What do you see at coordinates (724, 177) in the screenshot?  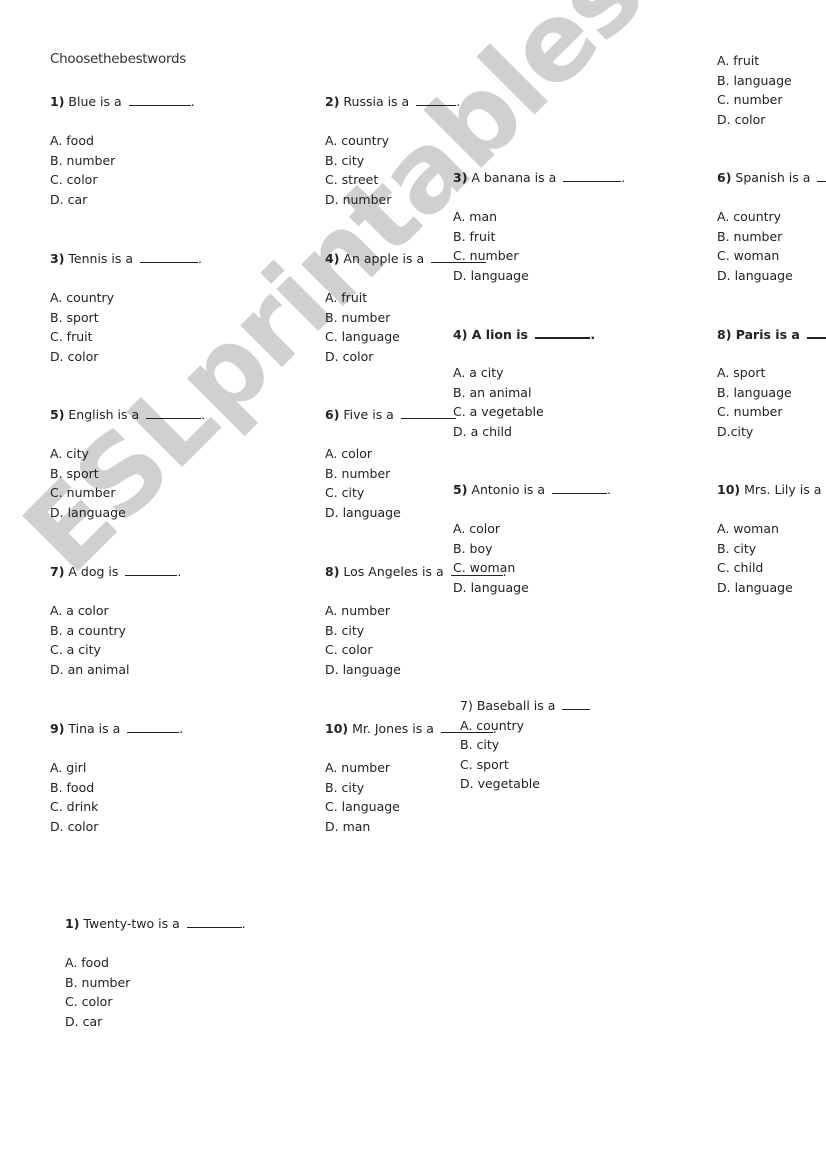 I see `question-number: 6)` at bounding box center [724, 177].